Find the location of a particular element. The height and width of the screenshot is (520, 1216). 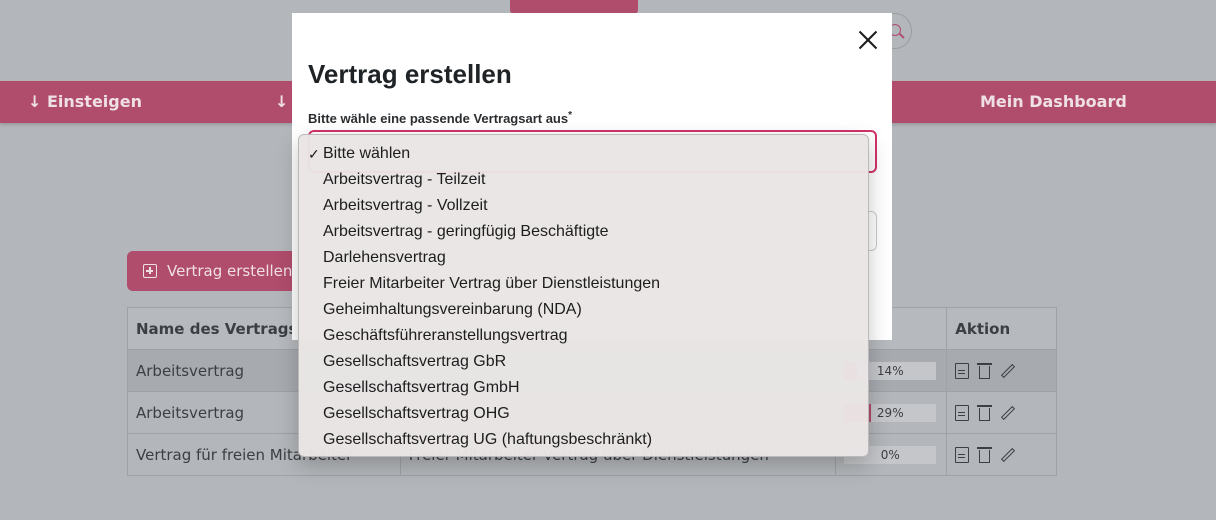

option-label: Gesellschaftsvertrag GmbH is located at coordinates (421, 387).